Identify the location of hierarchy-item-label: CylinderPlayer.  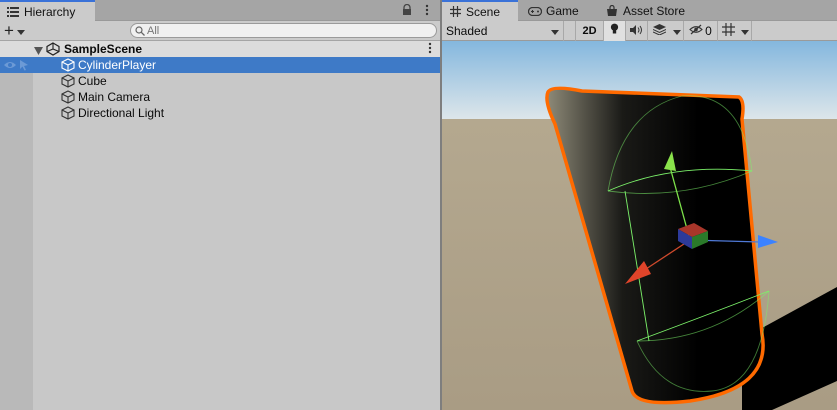
(117, 65).